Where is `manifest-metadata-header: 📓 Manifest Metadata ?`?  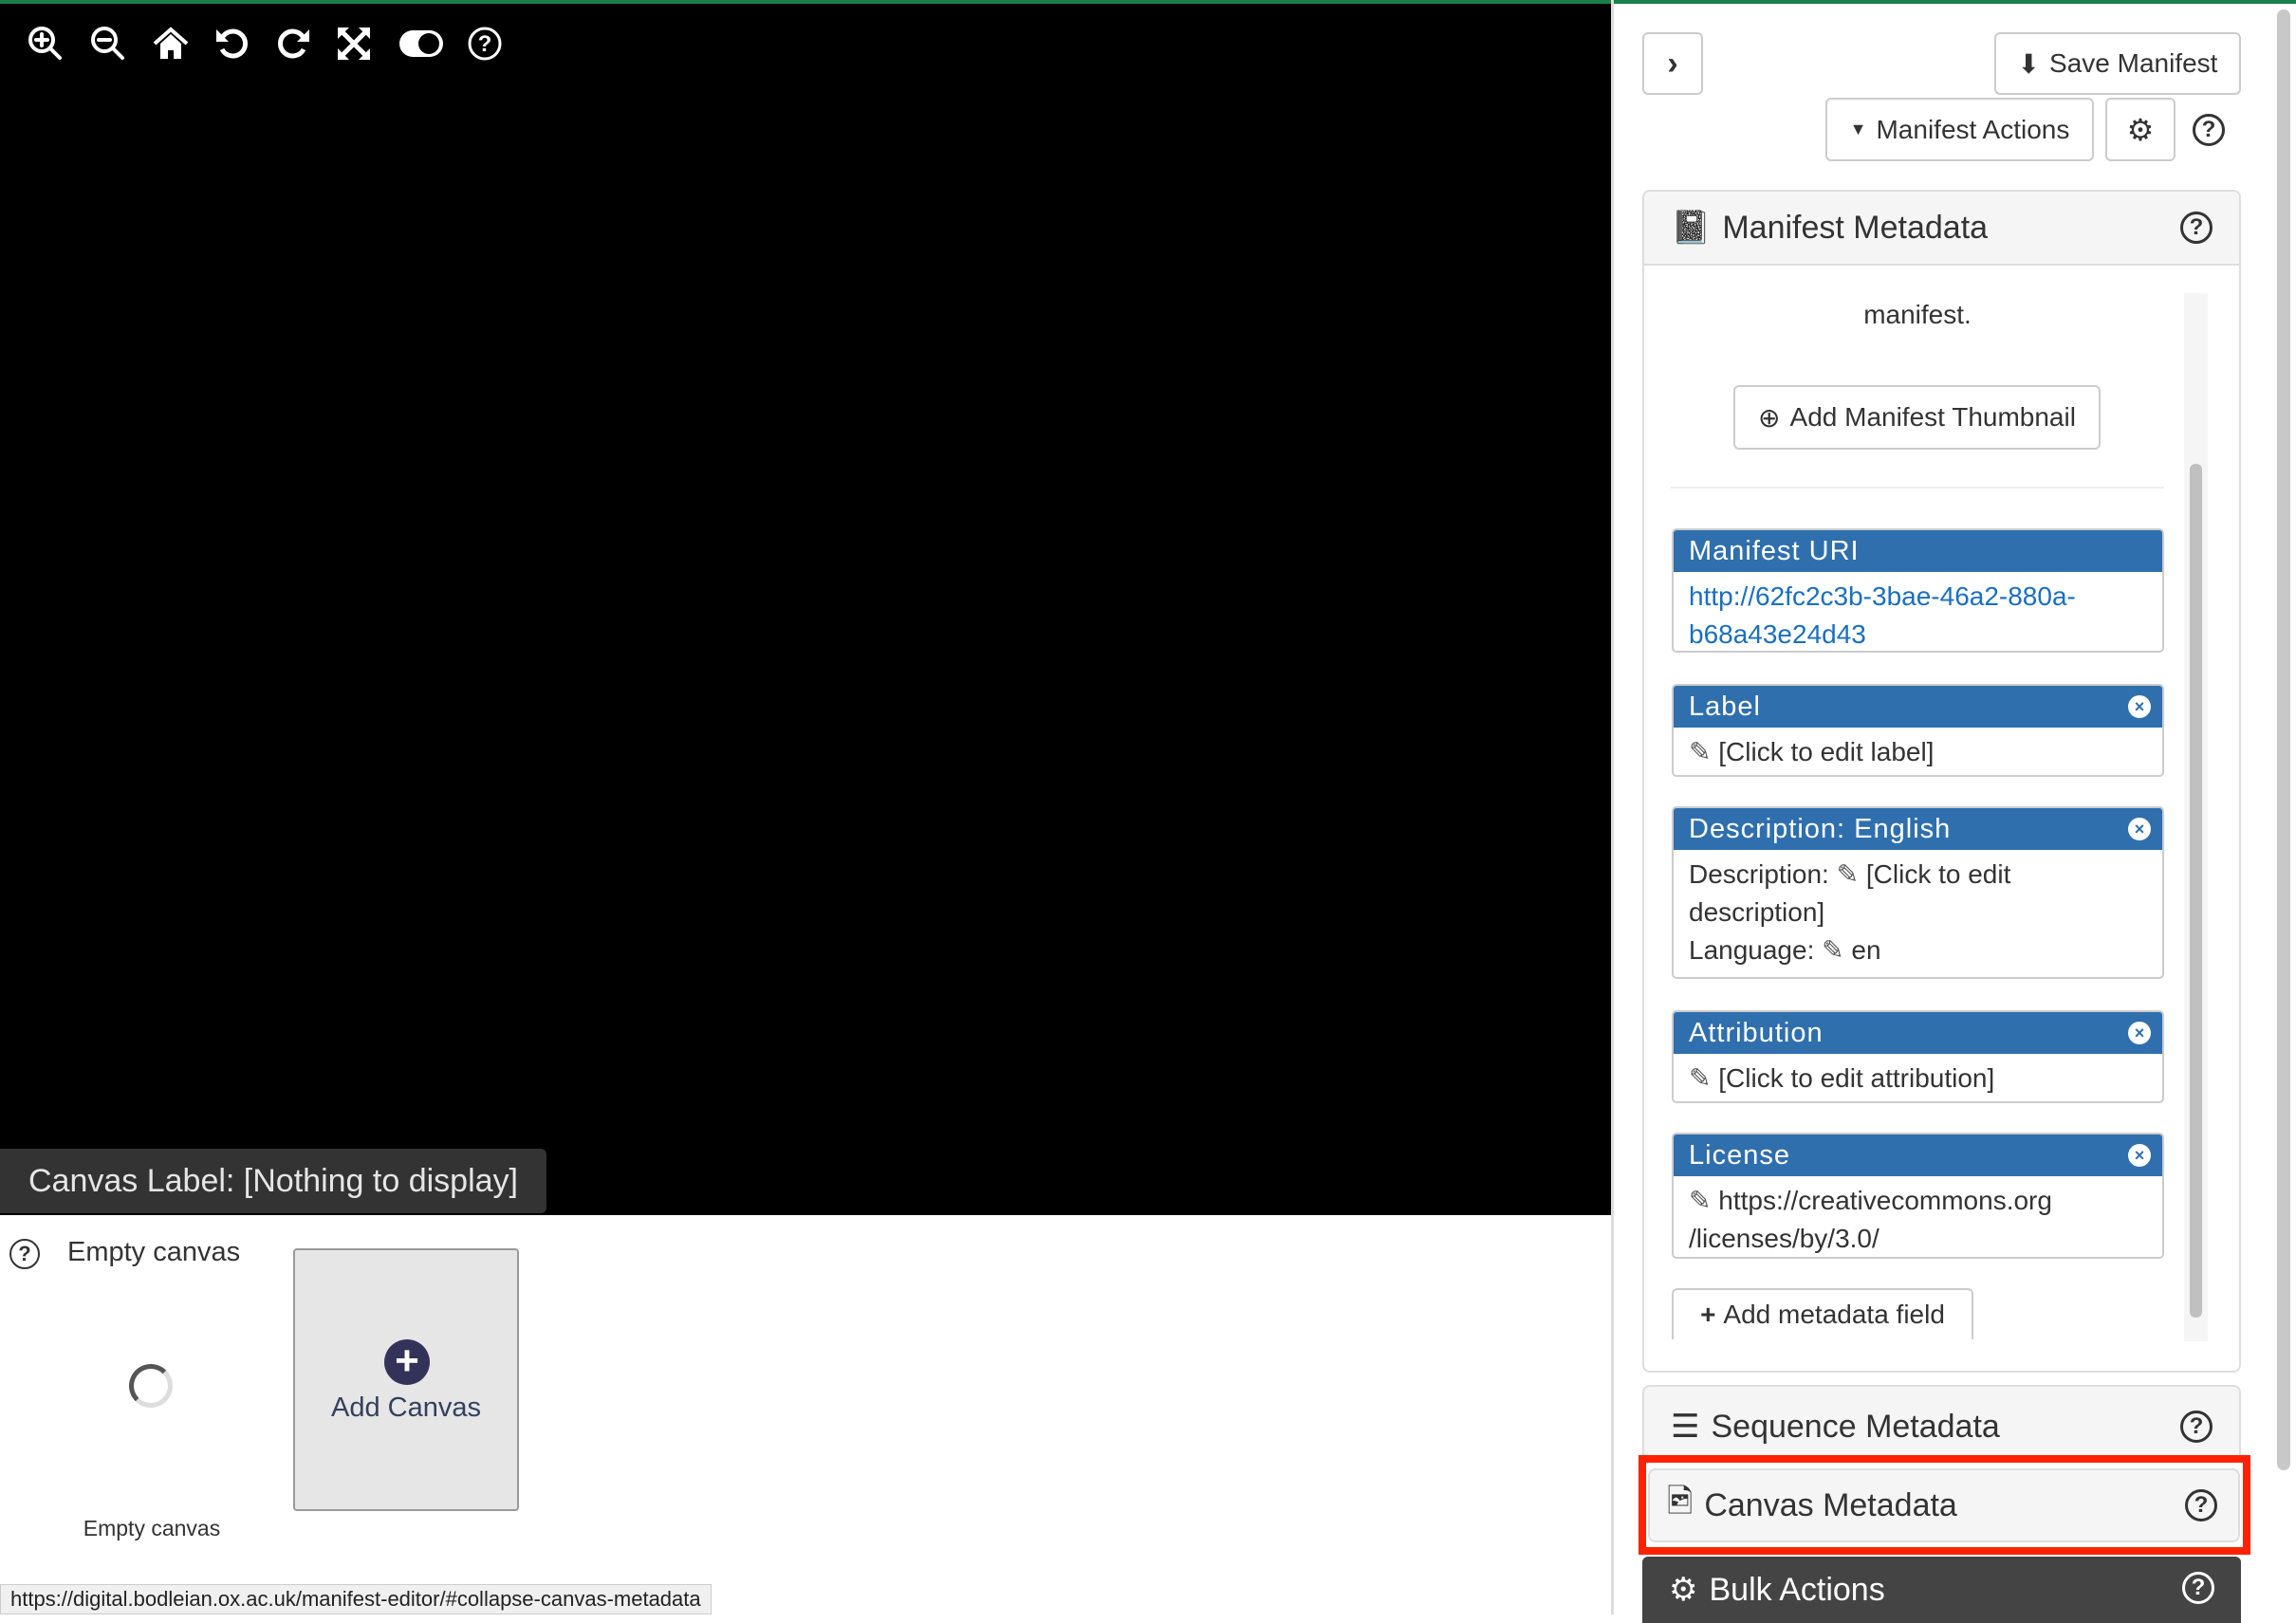
manifest-metadata-header: 📓 Manifest Metadata ? is located at coordinates (1941, 229).